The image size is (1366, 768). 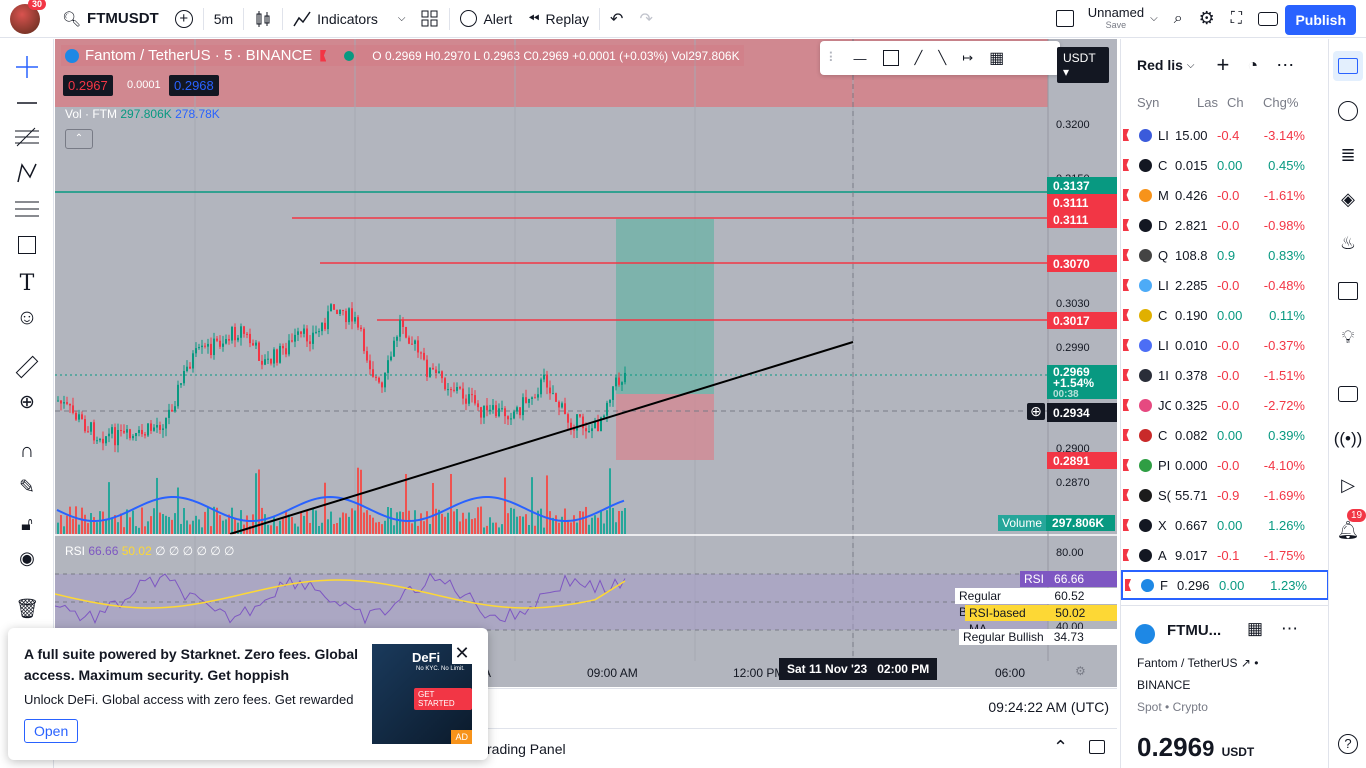 I want to click on watchlist-title: Red lis, so click(x=1160, y=65).